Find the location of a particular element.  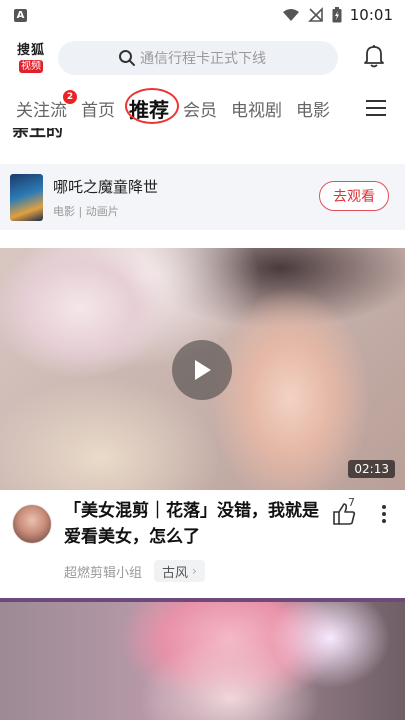

tab-label: 会员 is located at coordinates (200, 110).